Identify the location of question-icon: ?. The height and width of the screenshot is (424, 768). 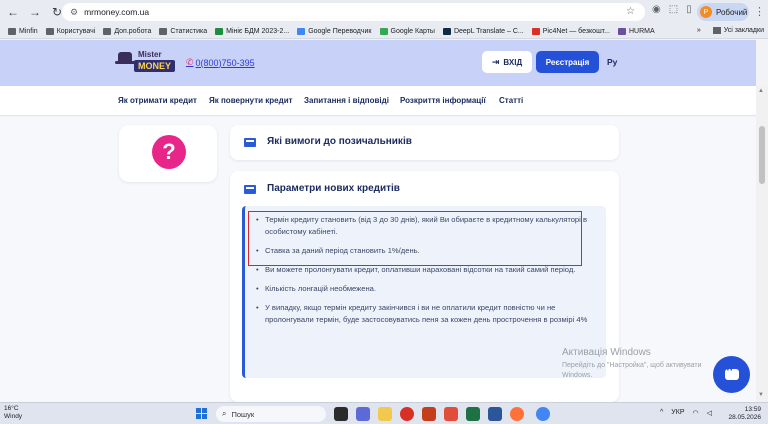
(169, 152).